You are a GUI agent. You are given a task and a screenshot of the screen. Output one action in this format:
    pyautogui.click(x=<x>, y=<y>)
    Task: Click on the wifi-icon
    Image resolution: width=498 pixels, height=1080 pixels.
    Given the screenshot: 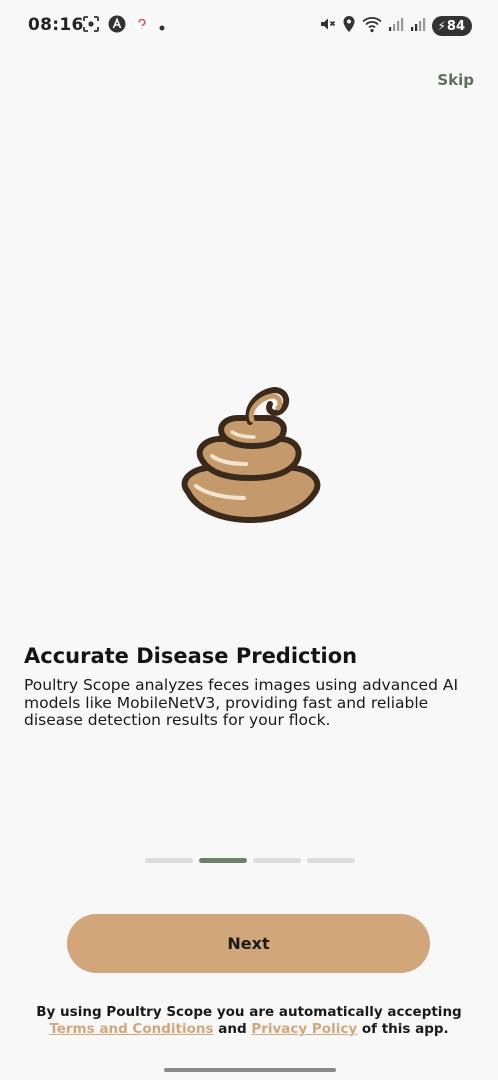 What is the action you would take?
    pyautogui.click(x=372, y=26)
    